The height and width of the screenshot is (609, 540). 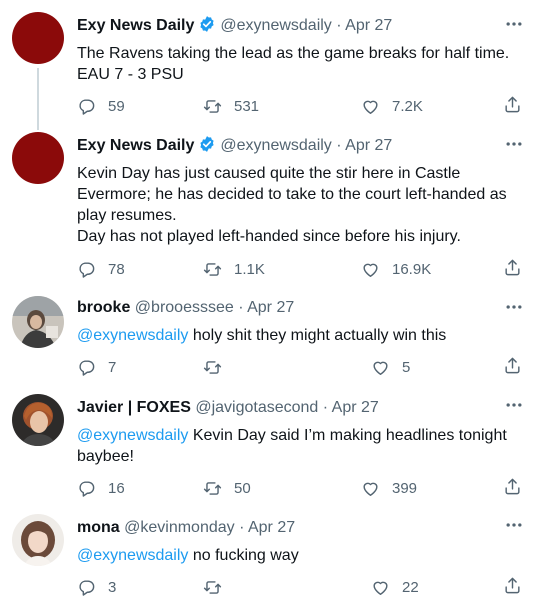 What do you see at coordinates (390, 367) in the screenshot?
I see `like-button: 5` at bounding box center [390, 367].